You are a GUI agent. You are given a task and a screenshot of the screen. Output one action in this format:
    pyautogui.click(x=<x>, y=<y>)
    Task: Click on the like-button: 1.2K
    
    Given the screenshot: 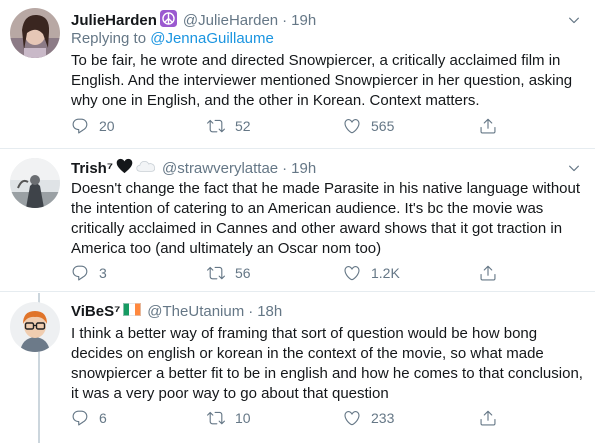 What is the action you would take?
    pyautogui.click(x=371, y=273)
    